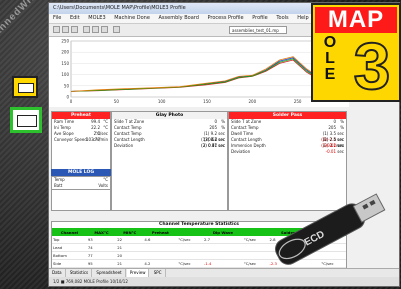  I want to click on chart-x-tick-label: 50, so click(117, 101).